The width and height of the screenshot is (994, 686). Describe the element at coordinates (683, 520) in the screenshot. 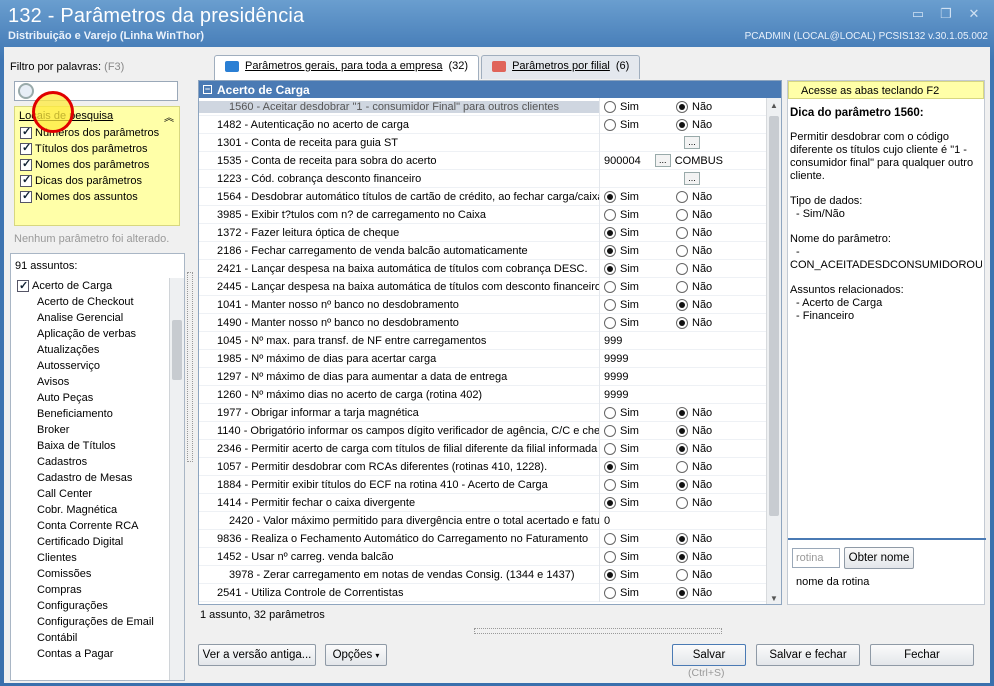

I see `parameter-value: 0` at that location.